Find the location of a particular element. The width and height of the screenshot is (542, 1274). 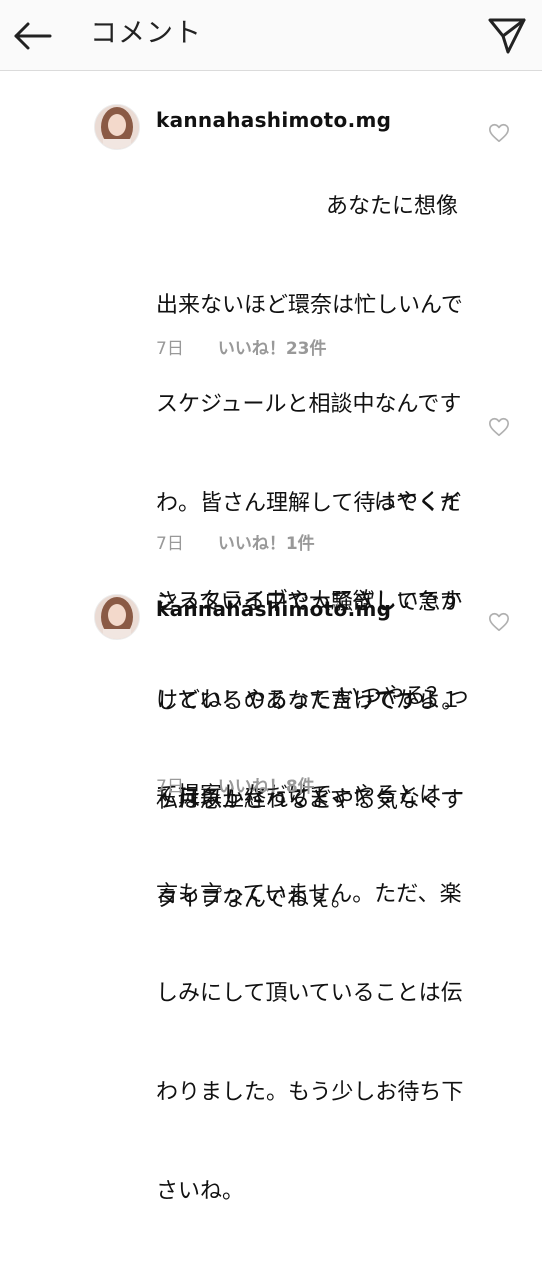

likes-count-link: いいね！23件 is located at coordinates (272, 349).